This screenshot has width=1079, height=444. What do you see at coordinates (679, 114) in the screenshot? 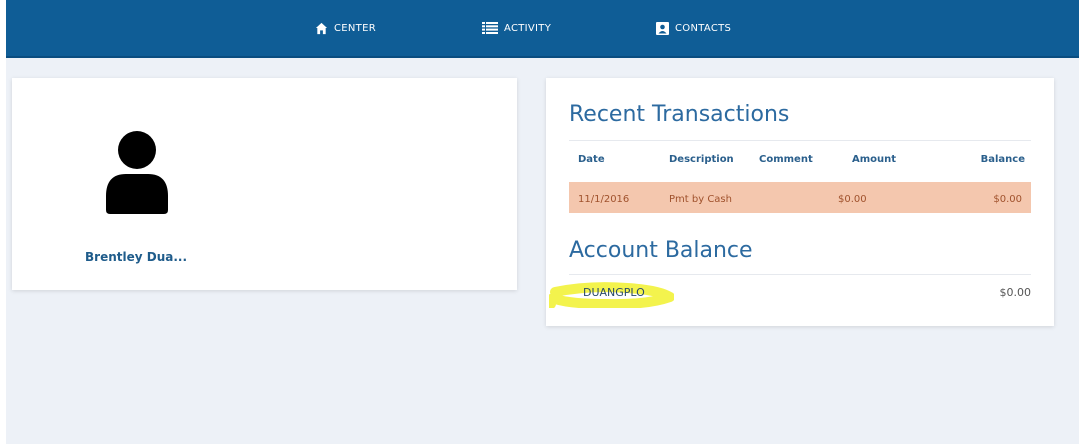
I see `recent-transactions-title: Recent Transactions` at bounding box center [679, 114].